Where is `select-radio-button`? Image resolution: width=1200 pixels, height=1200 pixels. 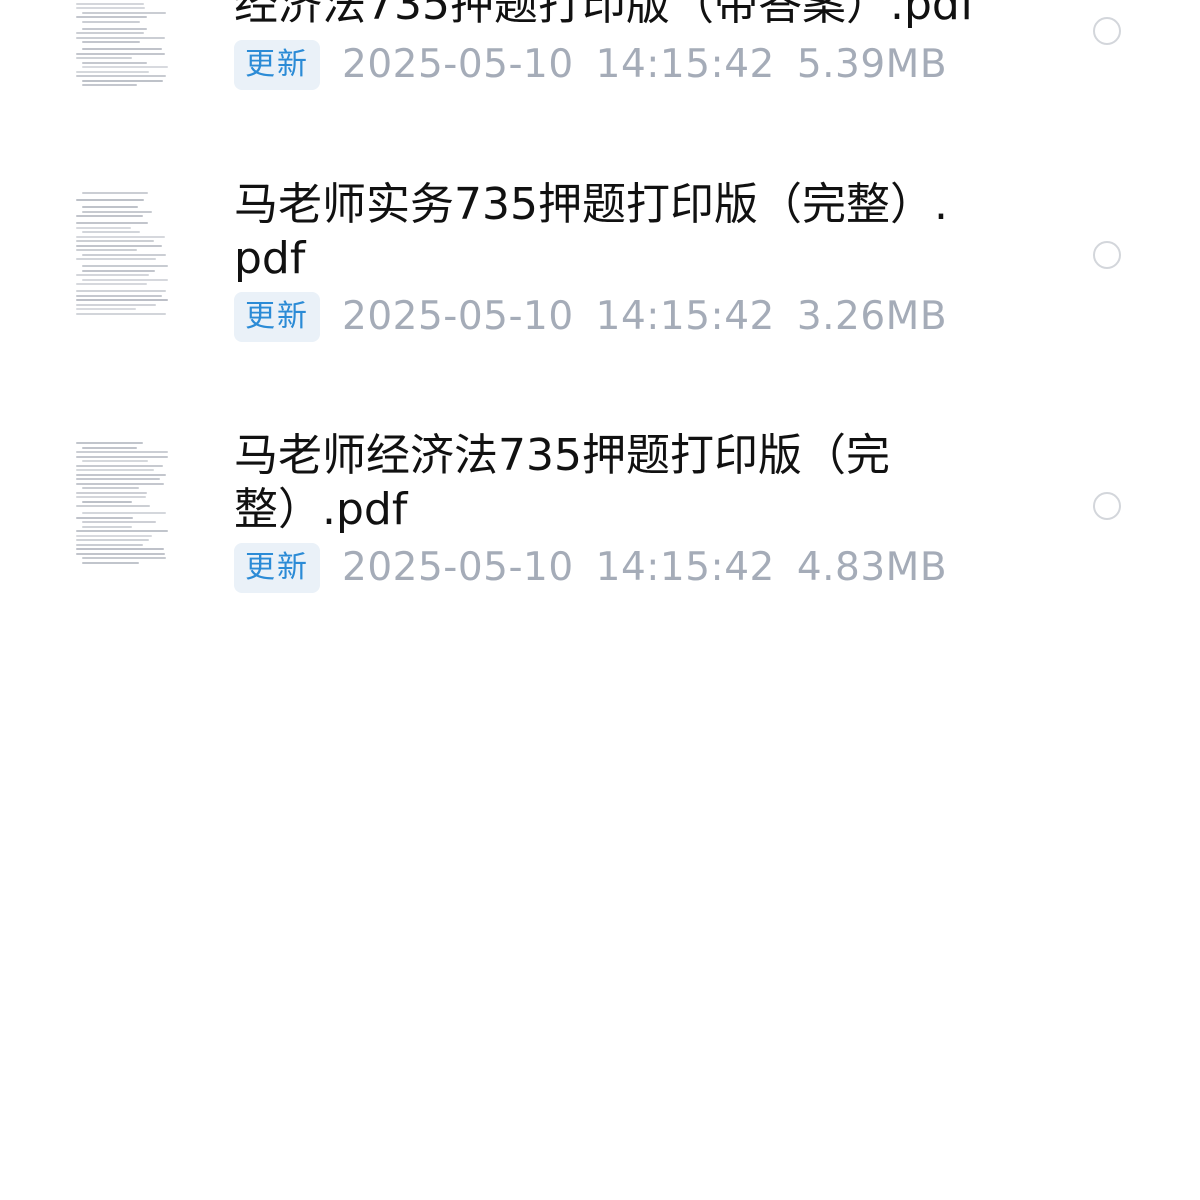 select-radio-button is located at coordinates (1107, 506).